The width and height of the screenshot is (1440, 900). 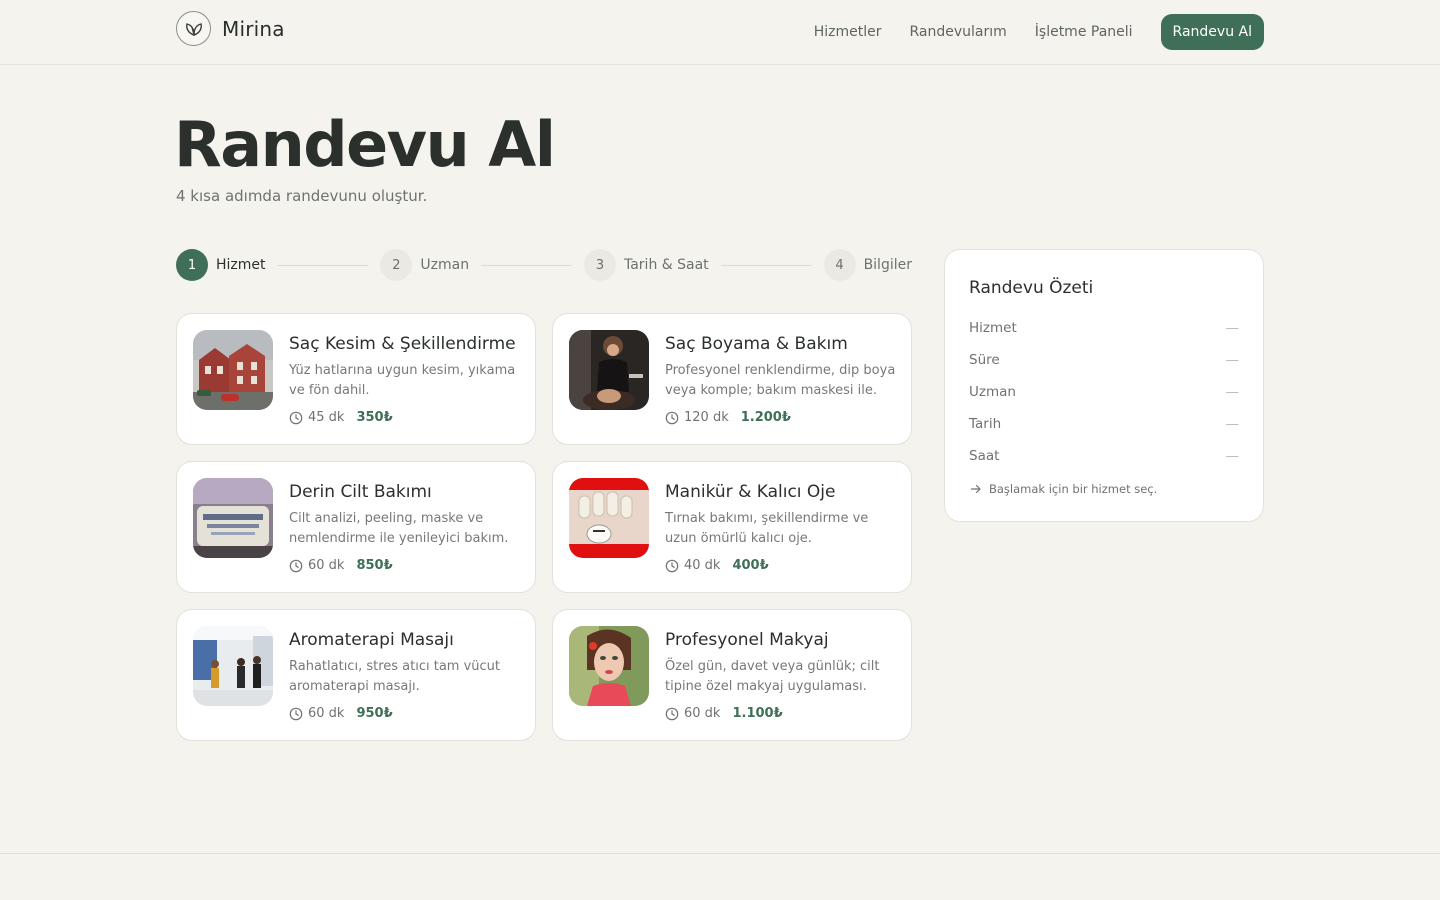 What do you see at coordinates (402, 344) in the screenshot?
I see `service-title: Saç Kesim & Şekillendirme` at bounding box center [402, 344].